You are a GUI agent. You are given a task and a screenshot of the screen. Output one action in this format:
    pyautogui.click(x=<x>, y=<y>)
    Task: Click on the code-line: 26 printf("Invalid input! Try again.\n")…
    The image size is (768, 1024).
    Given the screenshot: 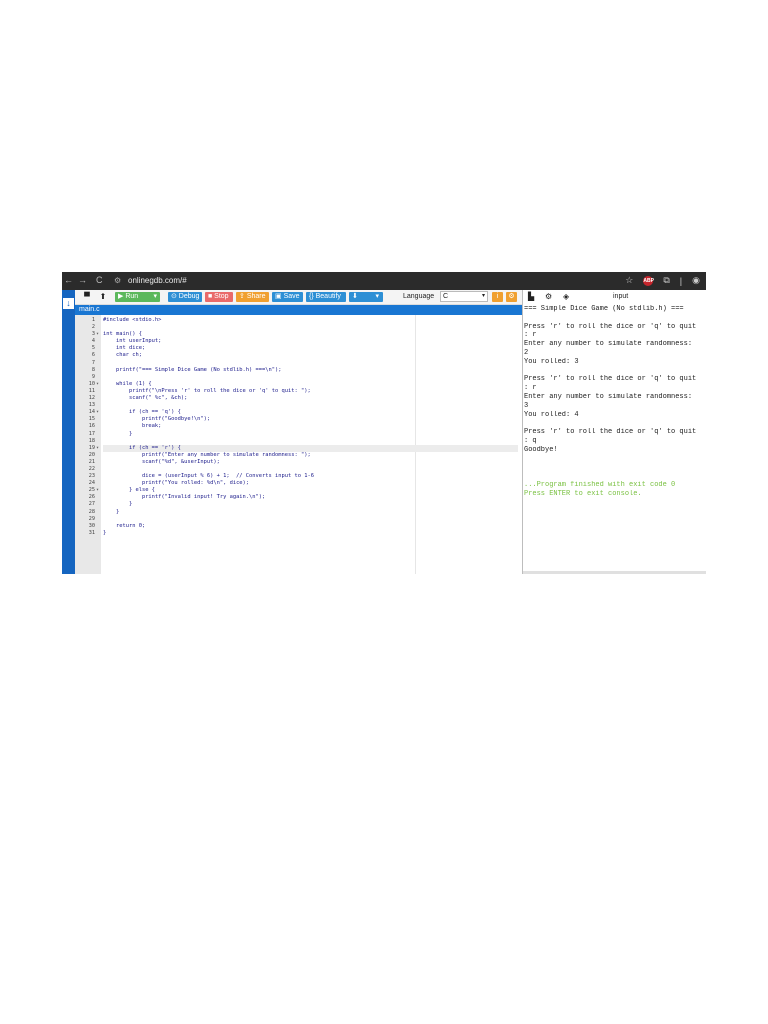 What is the action you would take?
    pyautogui.click(x=303, y=497)
    